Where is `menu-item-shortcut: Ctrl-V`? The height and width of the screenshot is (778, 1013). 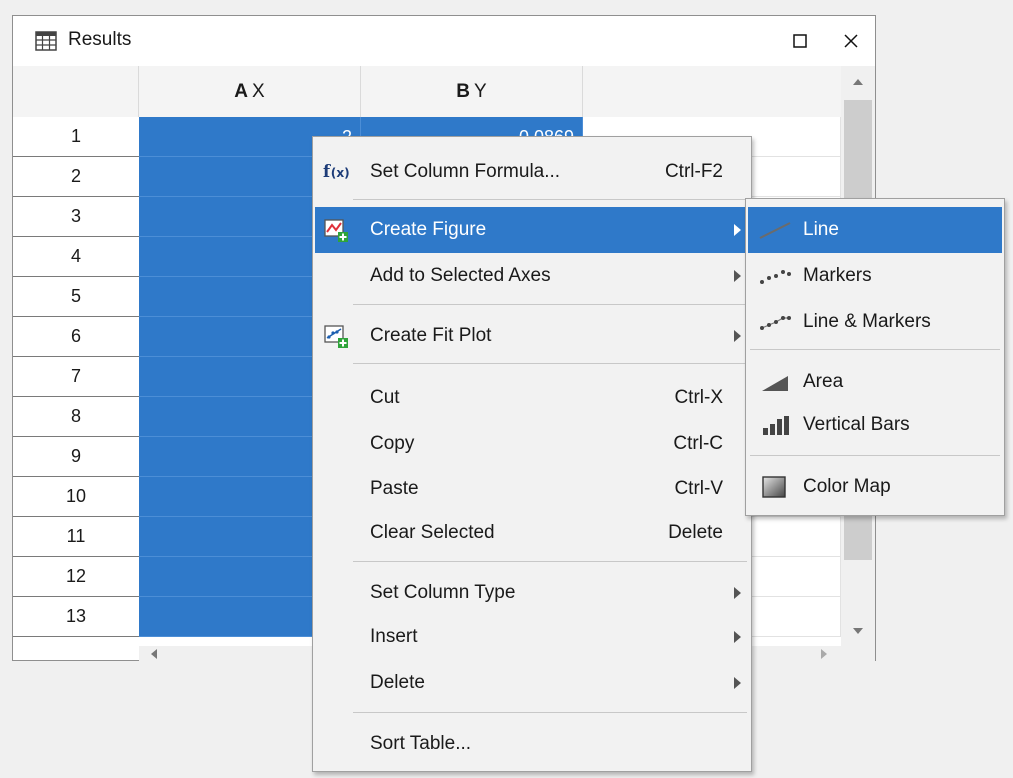 menu-item-shortcut: Ctrl-V is located at coordinates (698, 488).